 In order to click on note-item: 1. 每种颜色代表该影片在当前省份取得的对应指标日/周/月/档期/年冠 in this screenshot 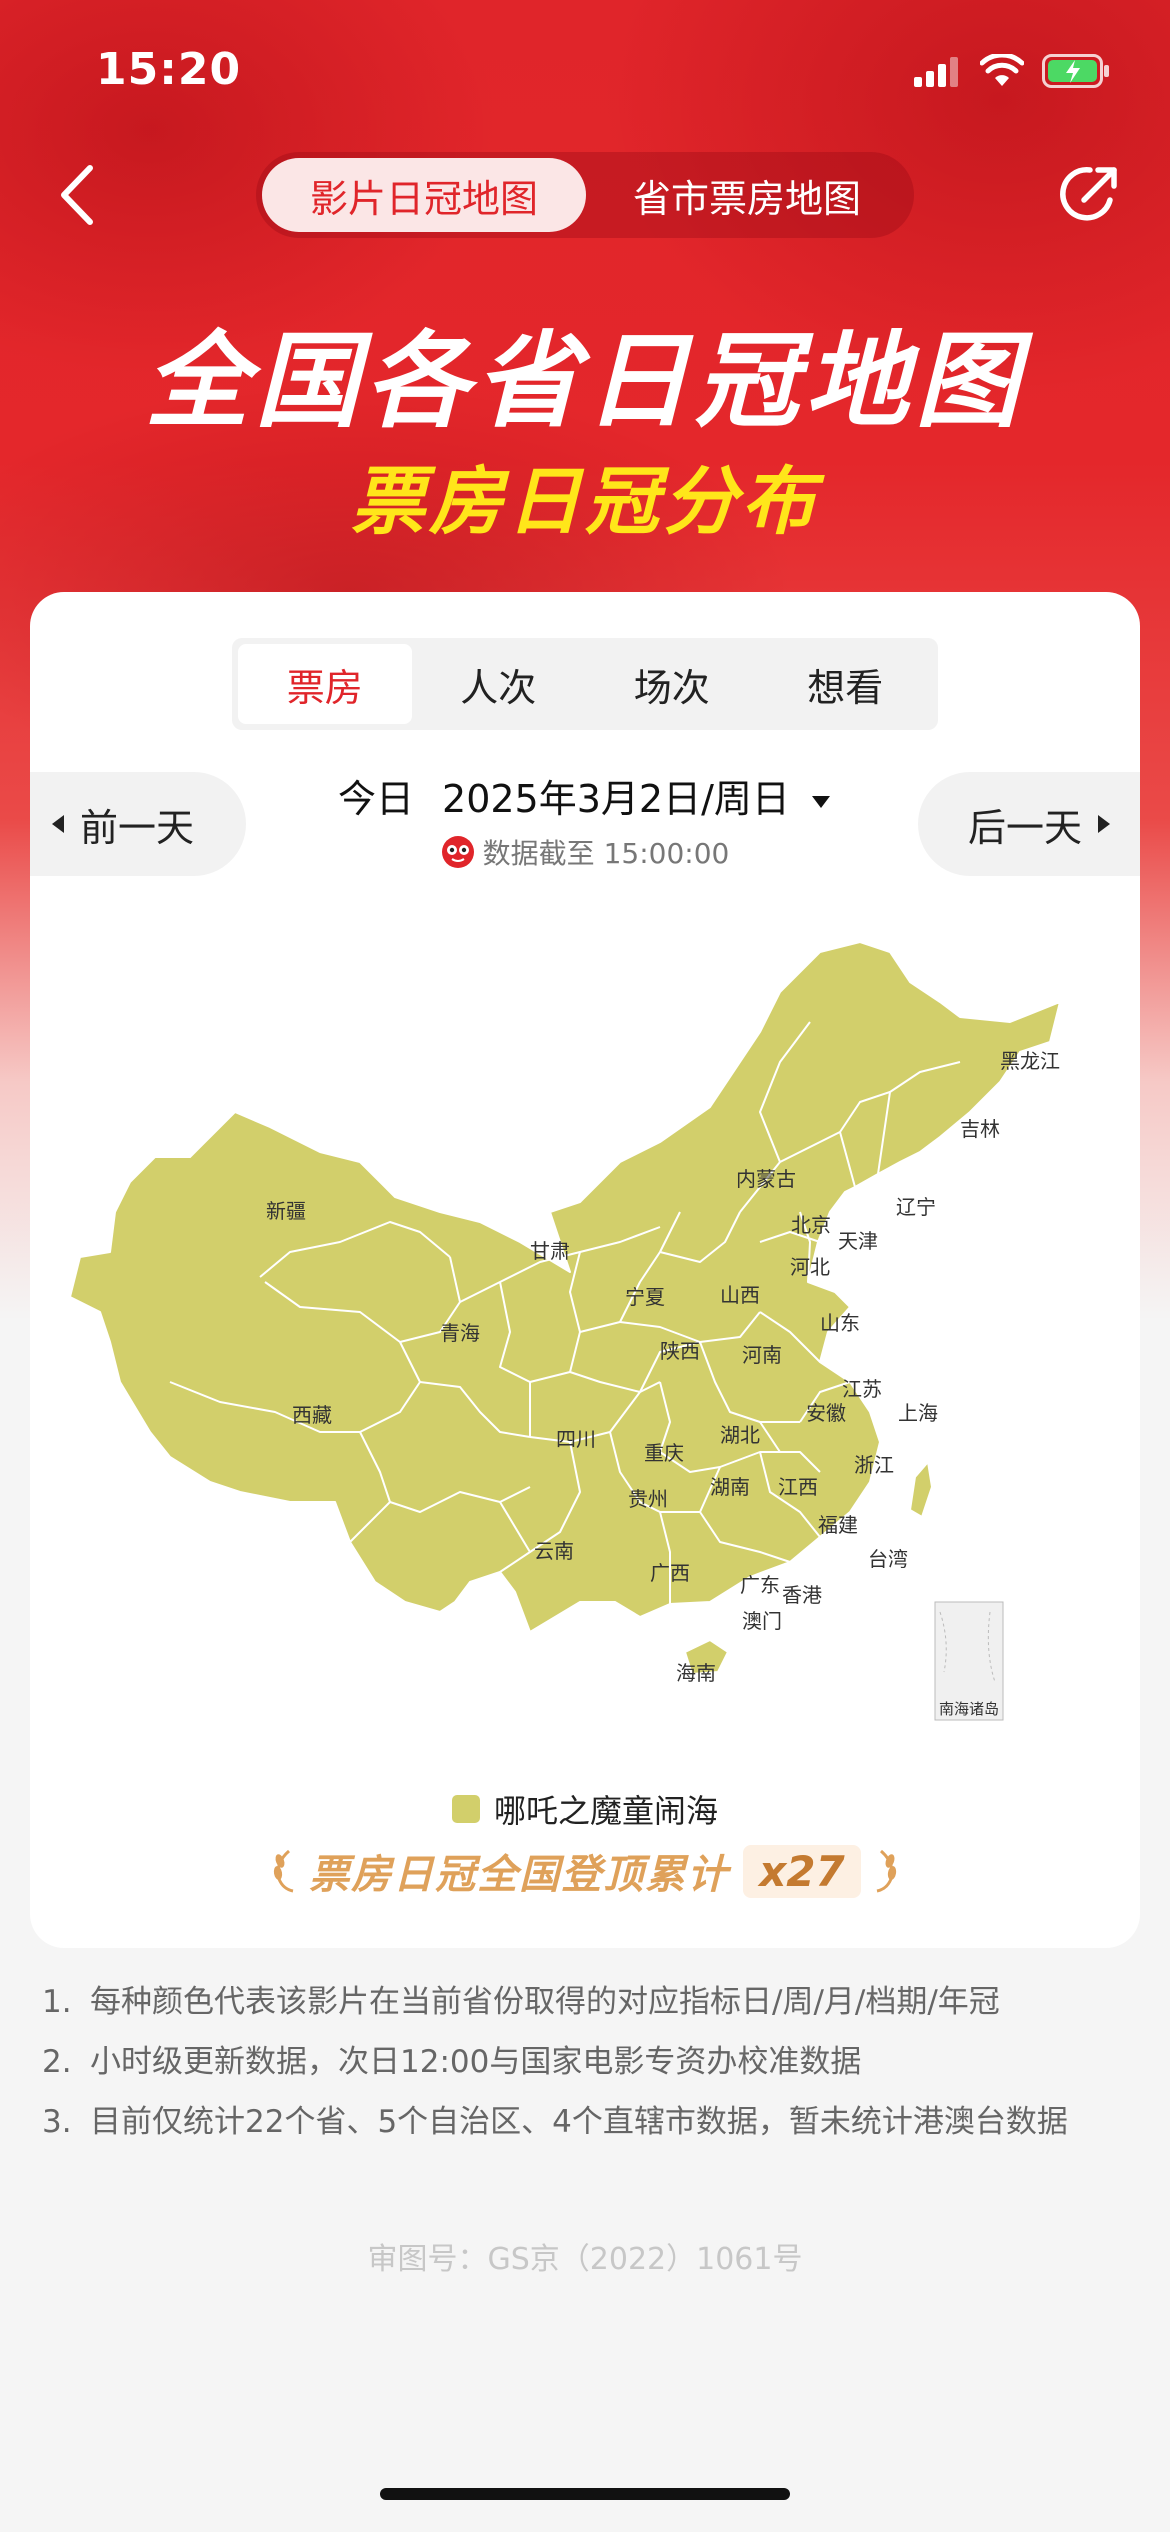, I will do `click(582, 2002)`.